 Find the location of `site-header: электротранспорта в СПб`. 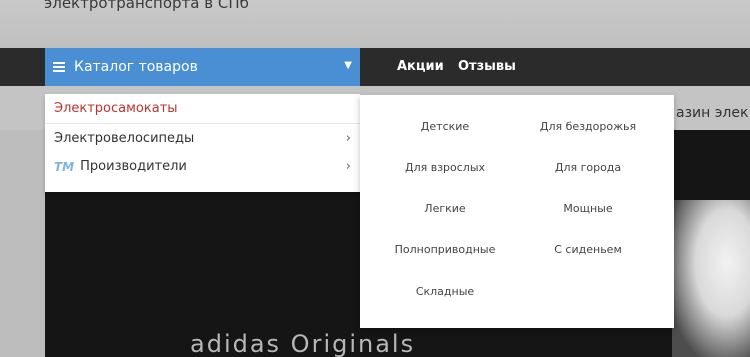

site-header: электротранспорта в СПб is located at coordinates (375, 24).